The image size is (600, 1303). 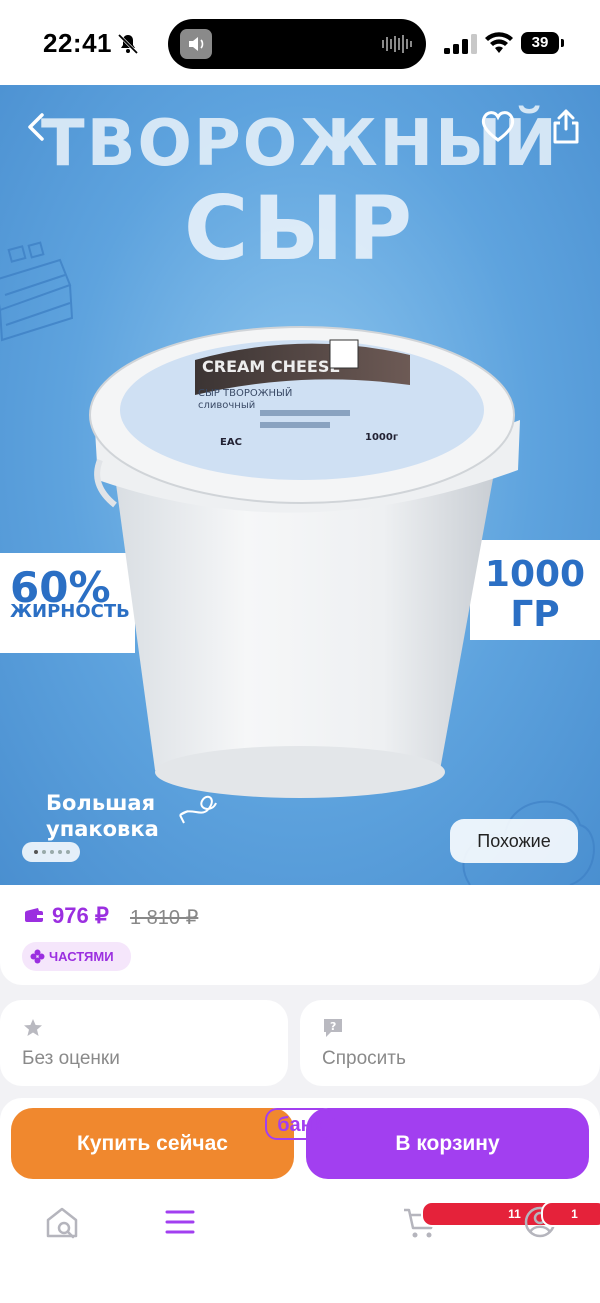 I want to click on installments-badge: ЧАСТЯМИ, so click(x=76, y=956).